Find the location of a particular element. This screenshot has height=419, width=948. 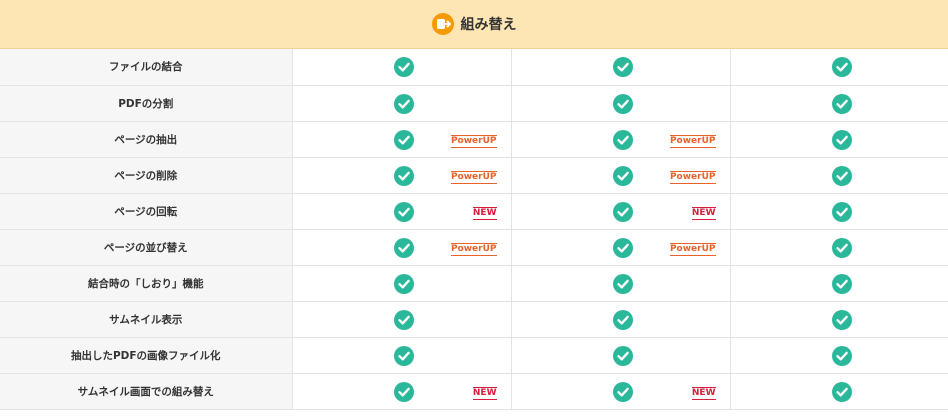

table-row: ページの並び替え PowerUP PowerUP is located at coordinates (474, 247).